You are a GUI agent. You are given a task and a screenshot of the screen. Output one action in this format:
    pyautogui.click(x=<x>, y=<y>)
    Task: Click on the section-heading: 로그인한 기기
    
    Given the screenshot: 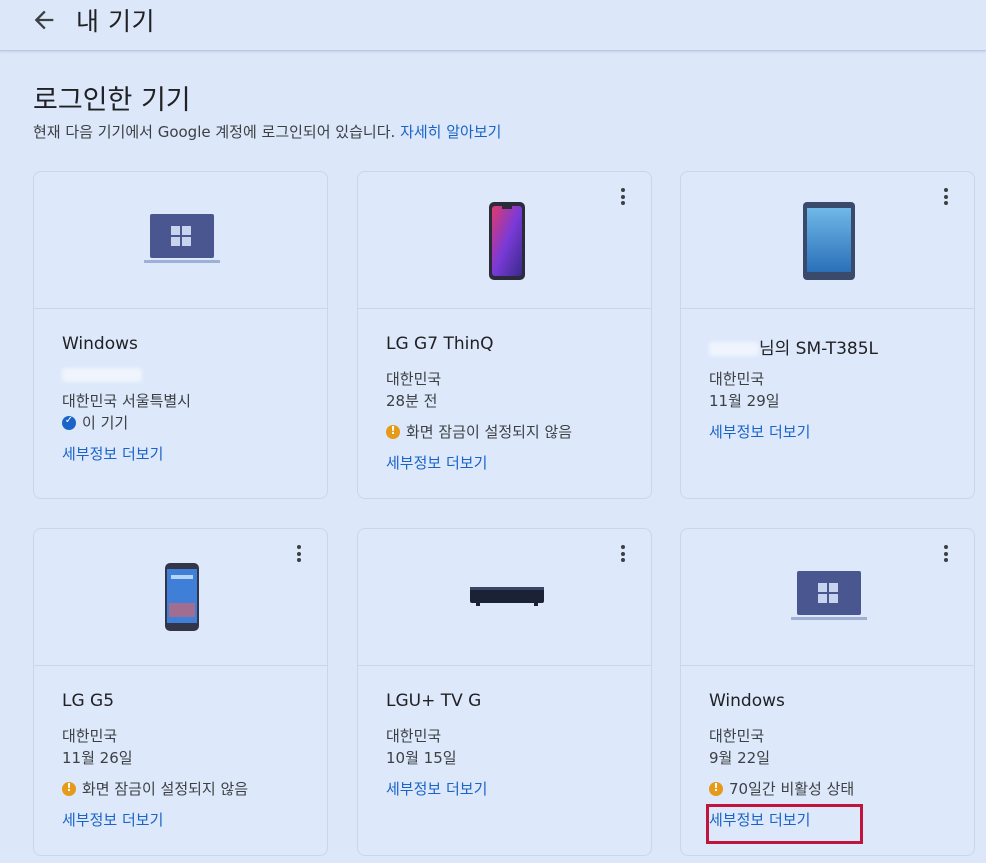 What is the action you would take?
    pyautogui.click(x=112, y=100)
    